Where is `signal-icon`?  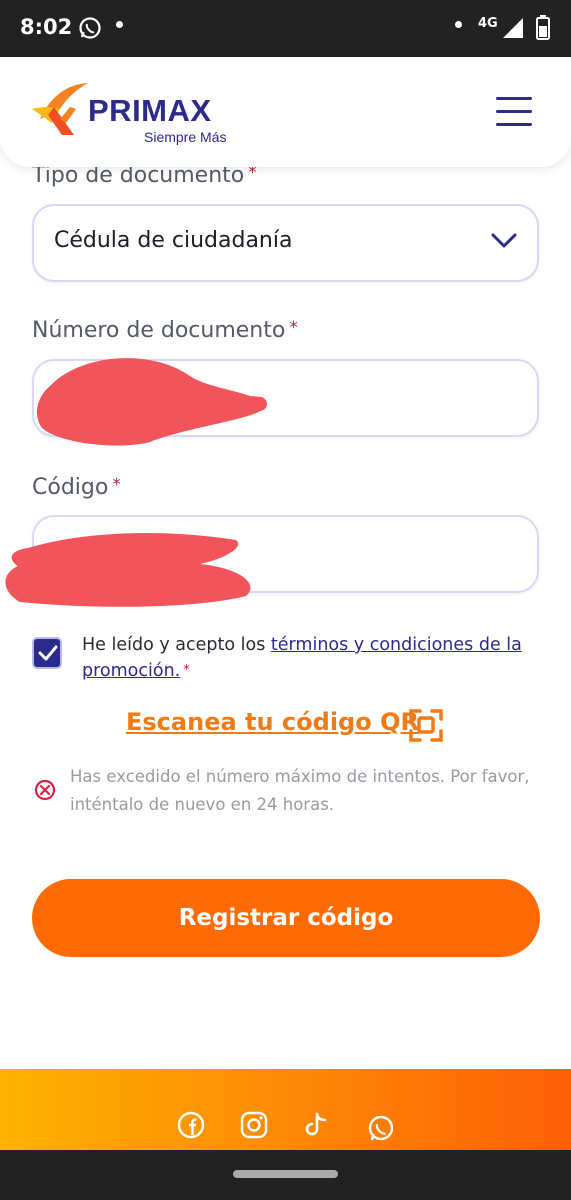 signal-icon is located at coordinates (513, 30).